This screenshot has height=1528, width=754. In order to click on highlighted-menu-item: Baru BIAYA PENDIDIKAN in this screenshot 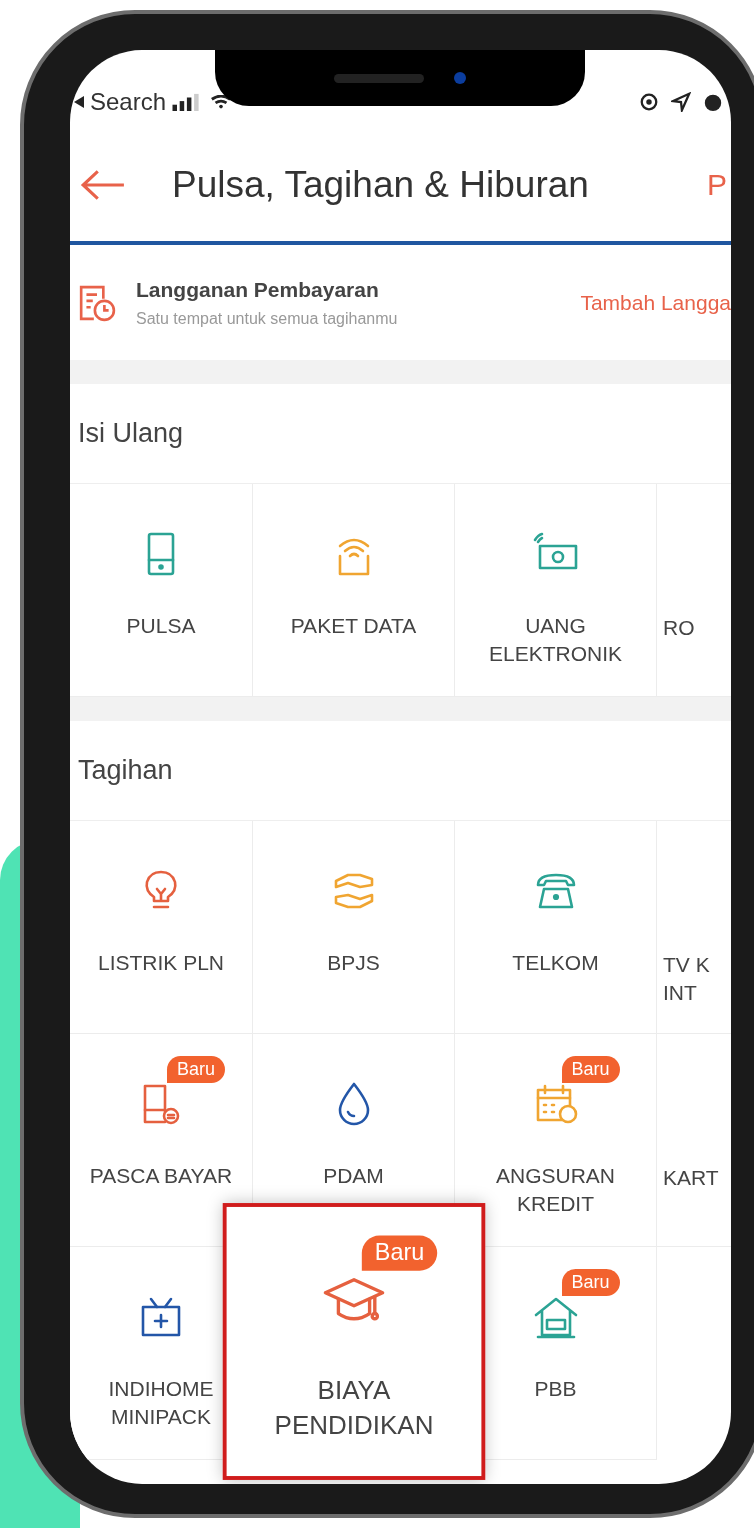, I will do `click(354, 1341)`.